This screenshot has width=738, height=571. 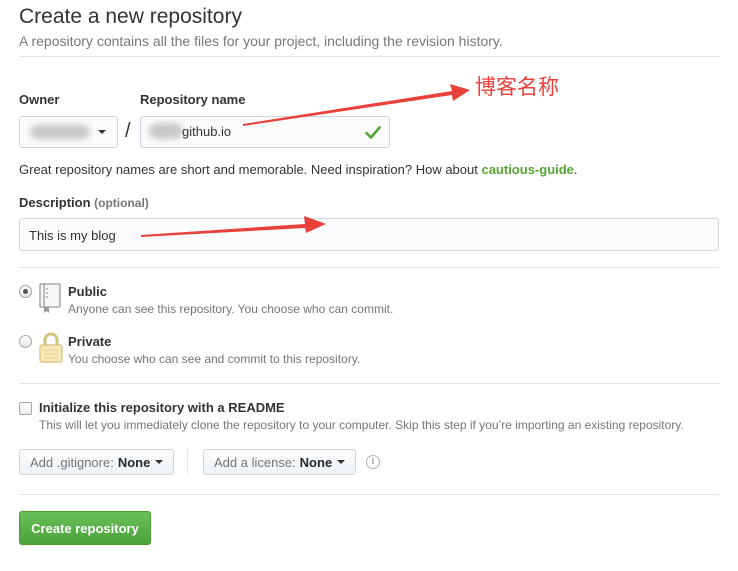 What do you see at coordinates (233, 226) in the screenshot?
I see `arrow-to-description` at bounding box center [233, 226].